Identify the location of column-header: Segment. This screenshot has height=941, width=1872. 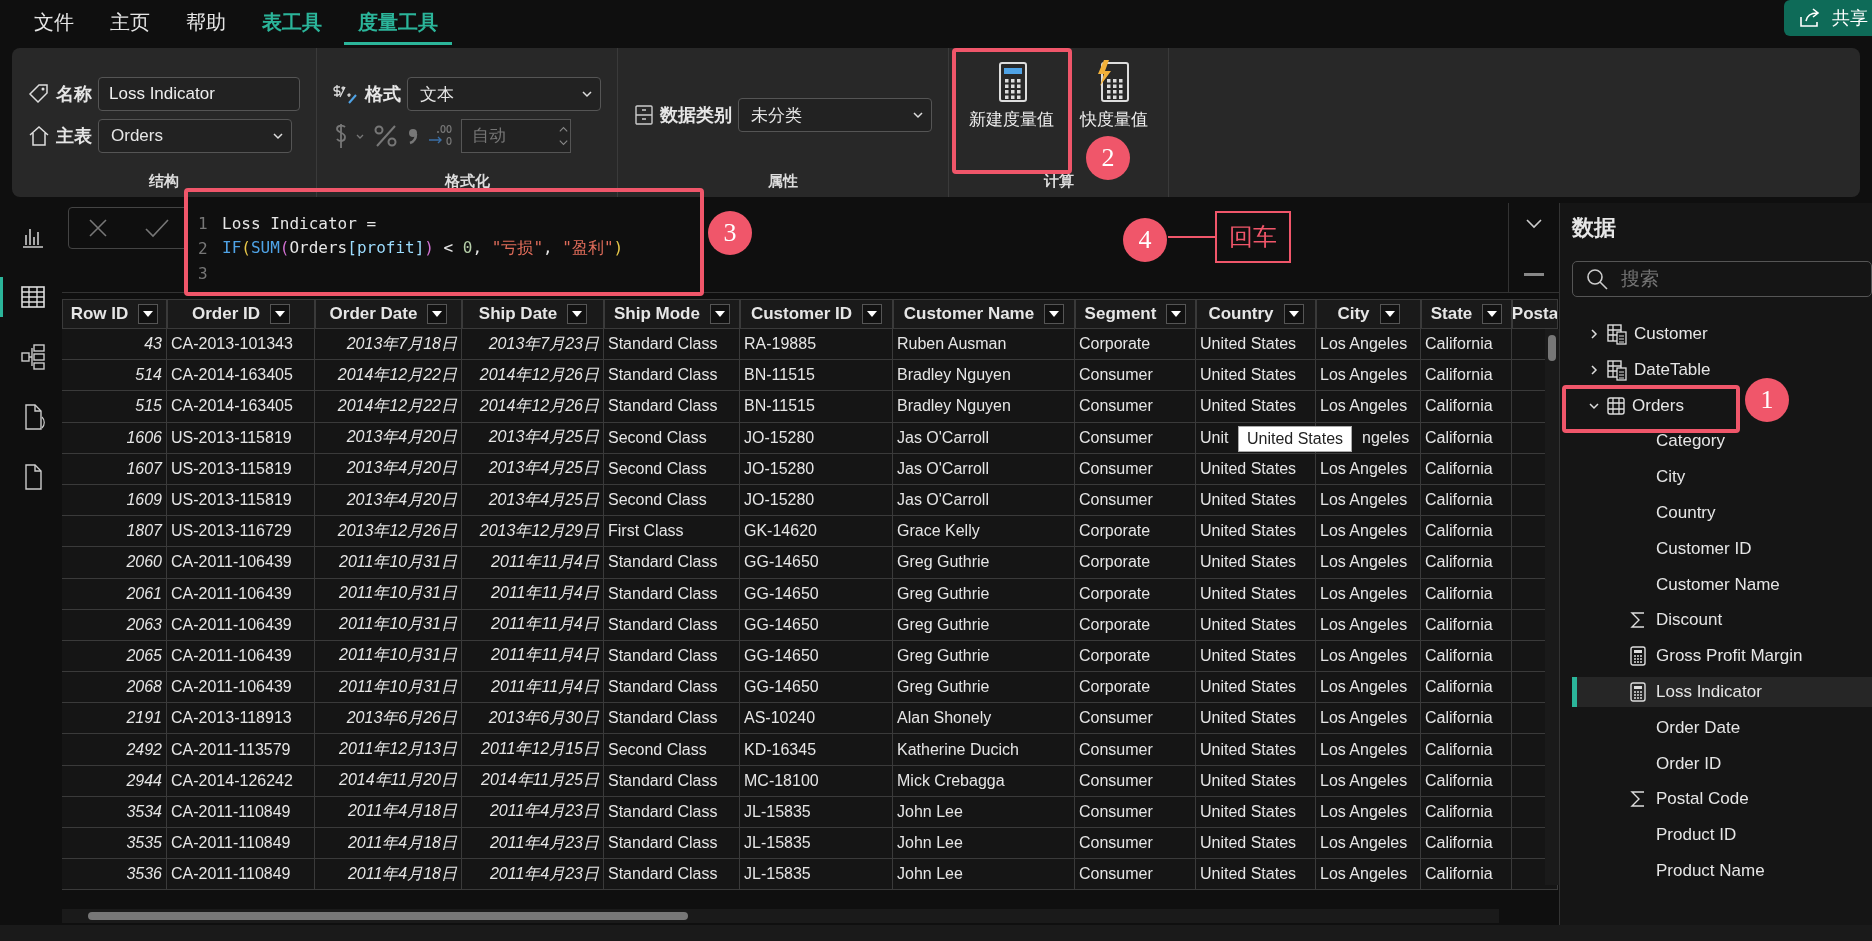
(1135, 314).